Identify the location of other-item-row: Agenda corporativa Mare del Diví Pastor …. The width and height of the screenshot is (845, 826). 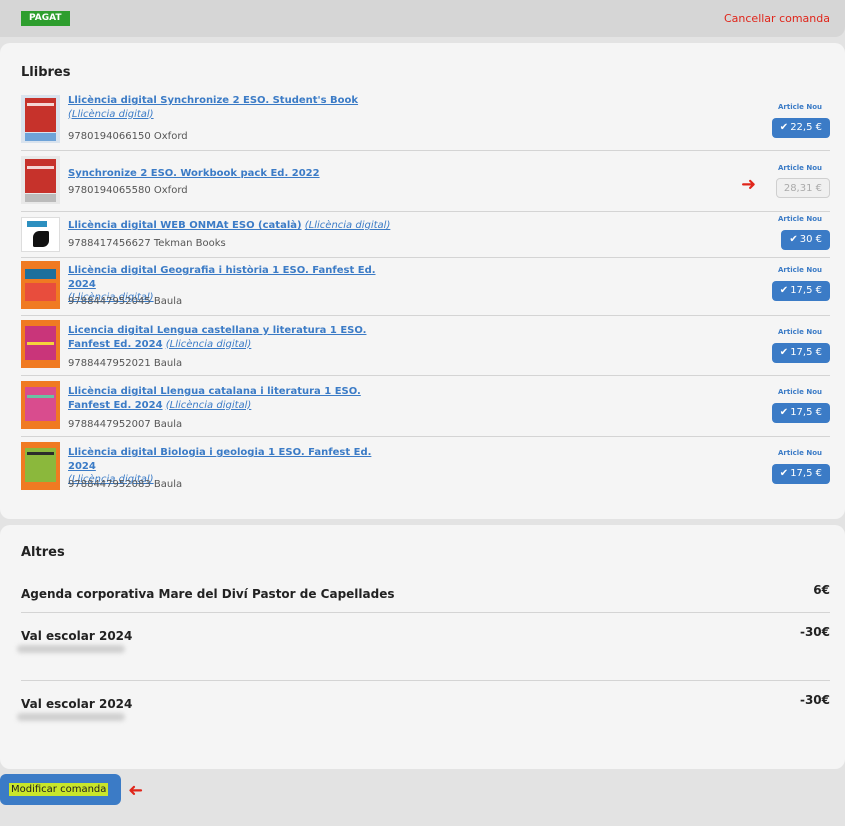
(425, 592).